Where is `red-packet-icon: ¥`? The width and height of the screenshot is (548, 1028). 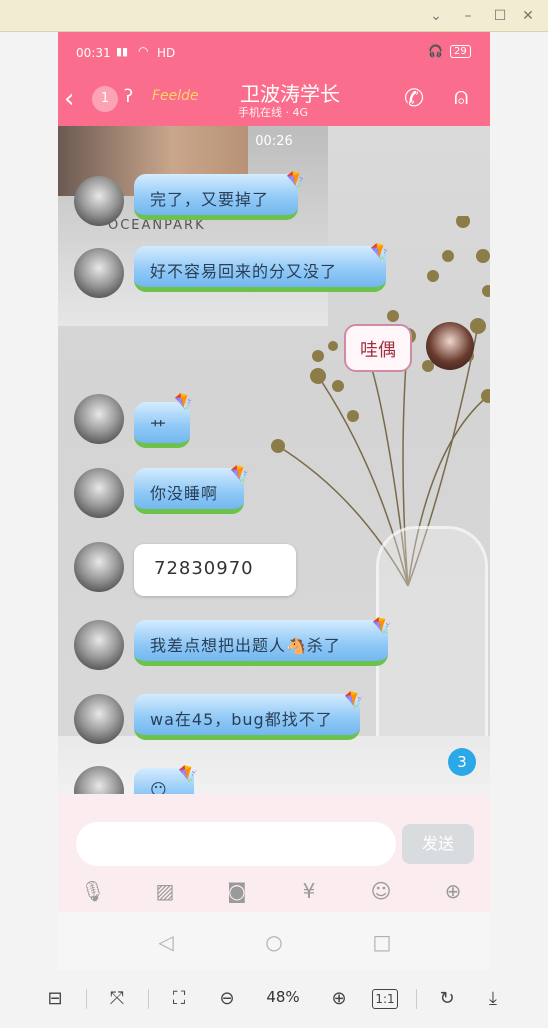
red-packet-icon: ¥ is located at coordinates (309, 891).